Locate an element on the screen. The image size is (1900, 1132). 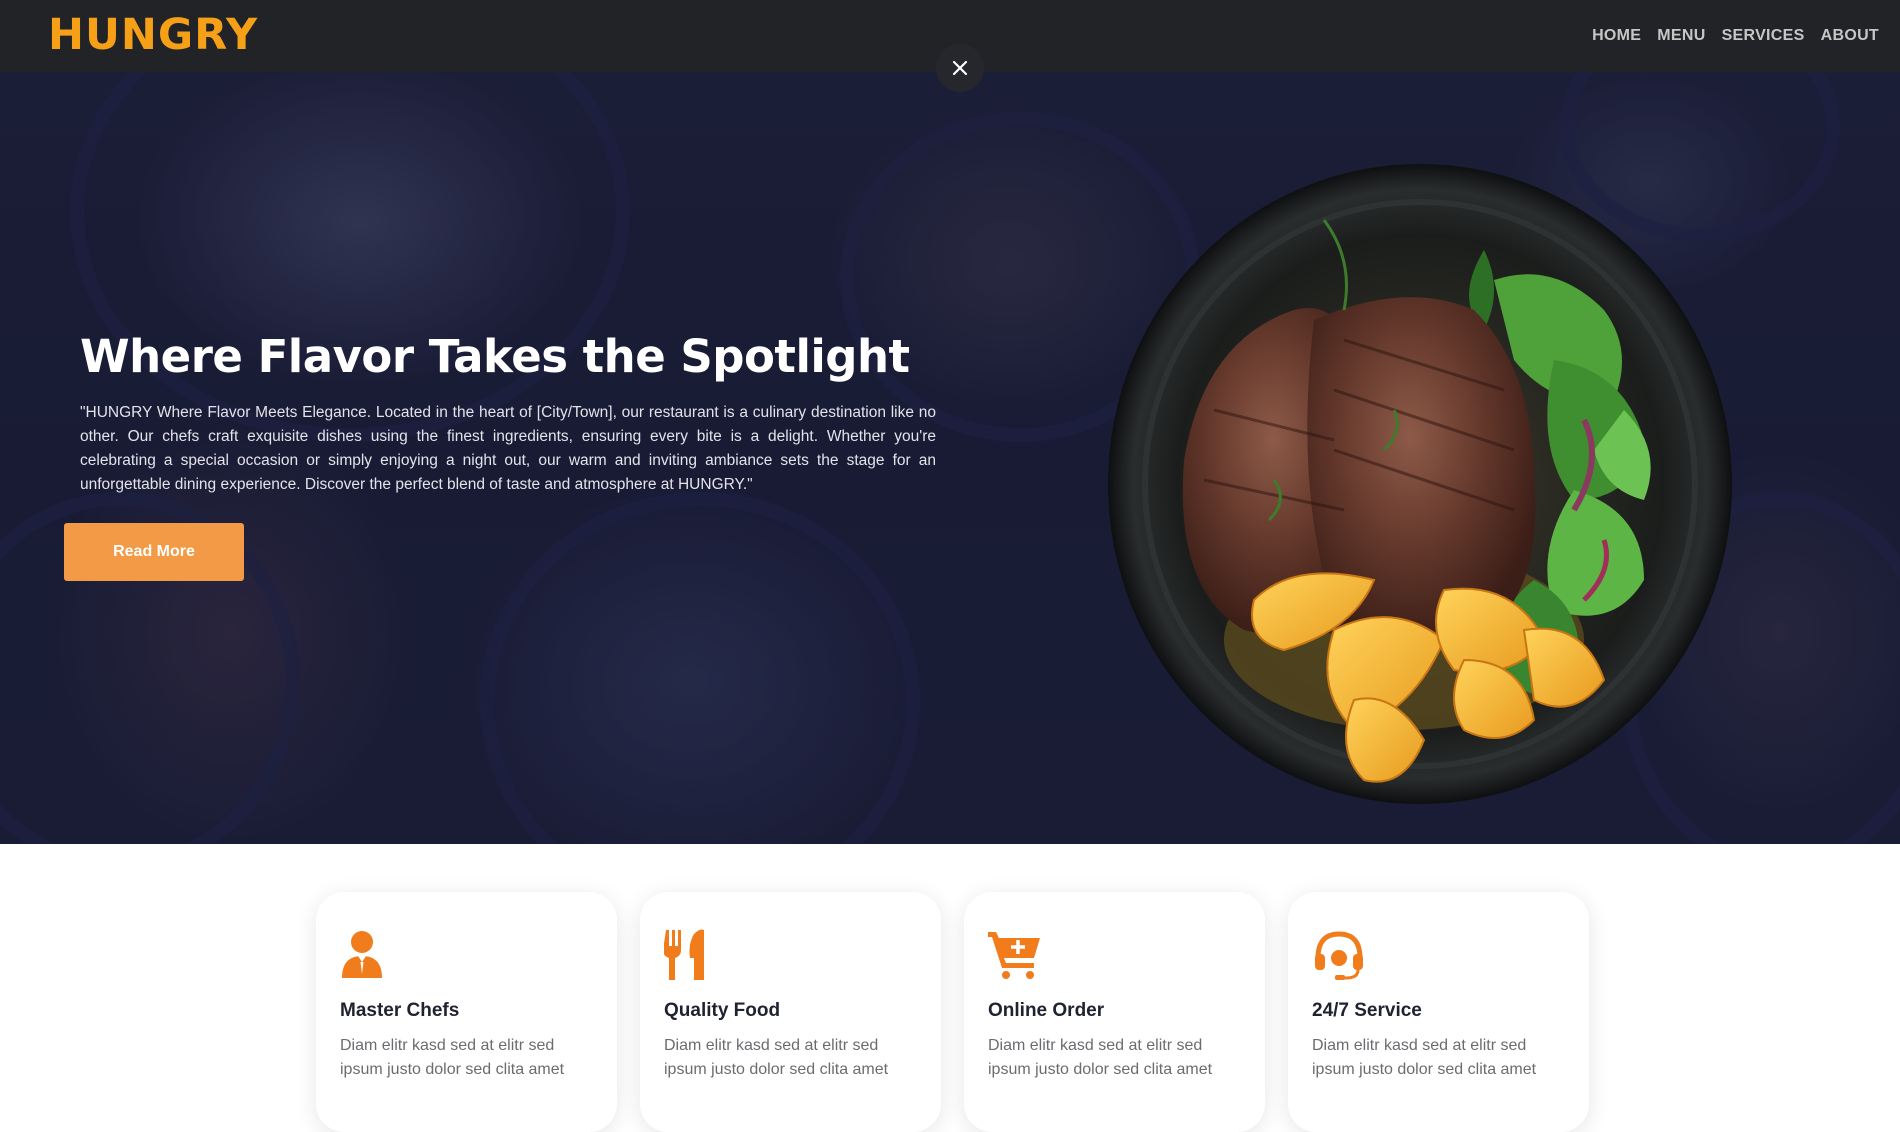
close-icon is located at coordinates (960, 68).